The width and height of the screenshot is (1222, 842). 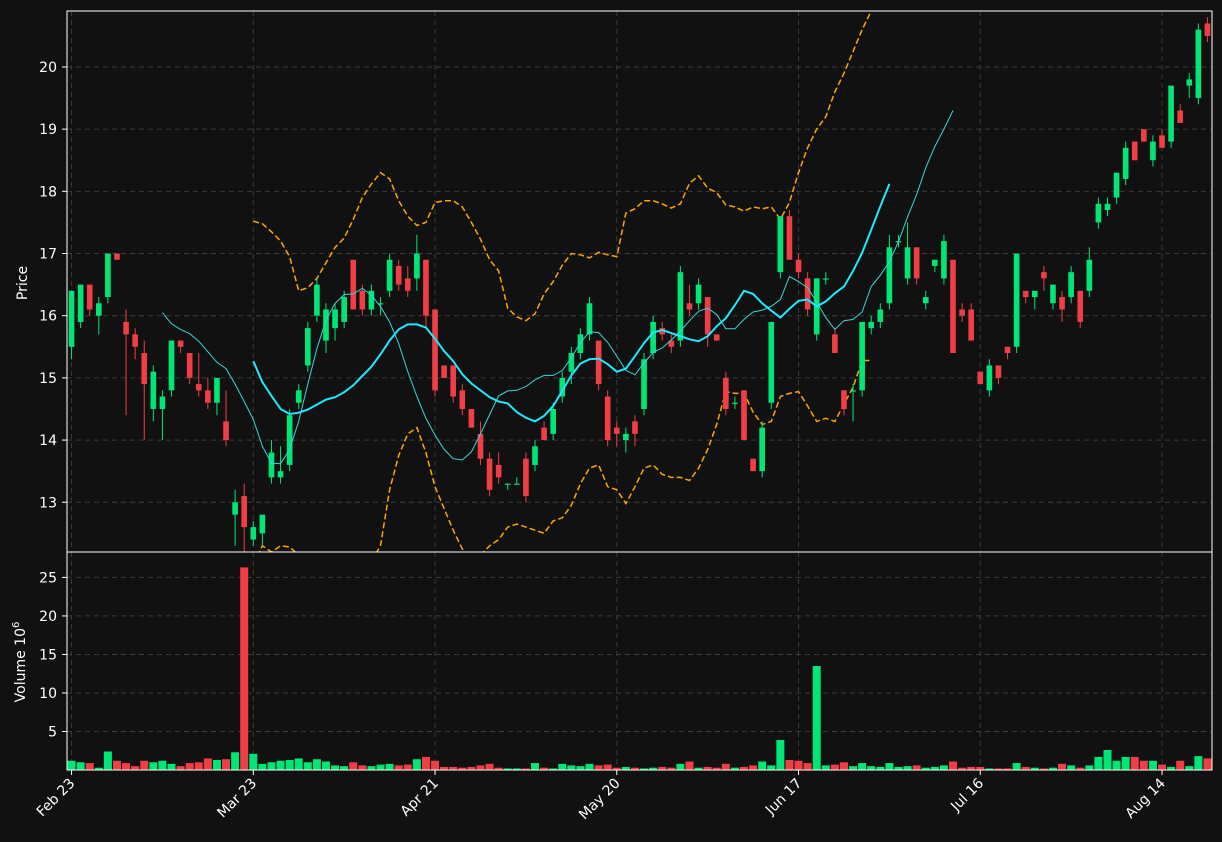 I want to click on price-tick-label: 17, so click(x=48, y=255).